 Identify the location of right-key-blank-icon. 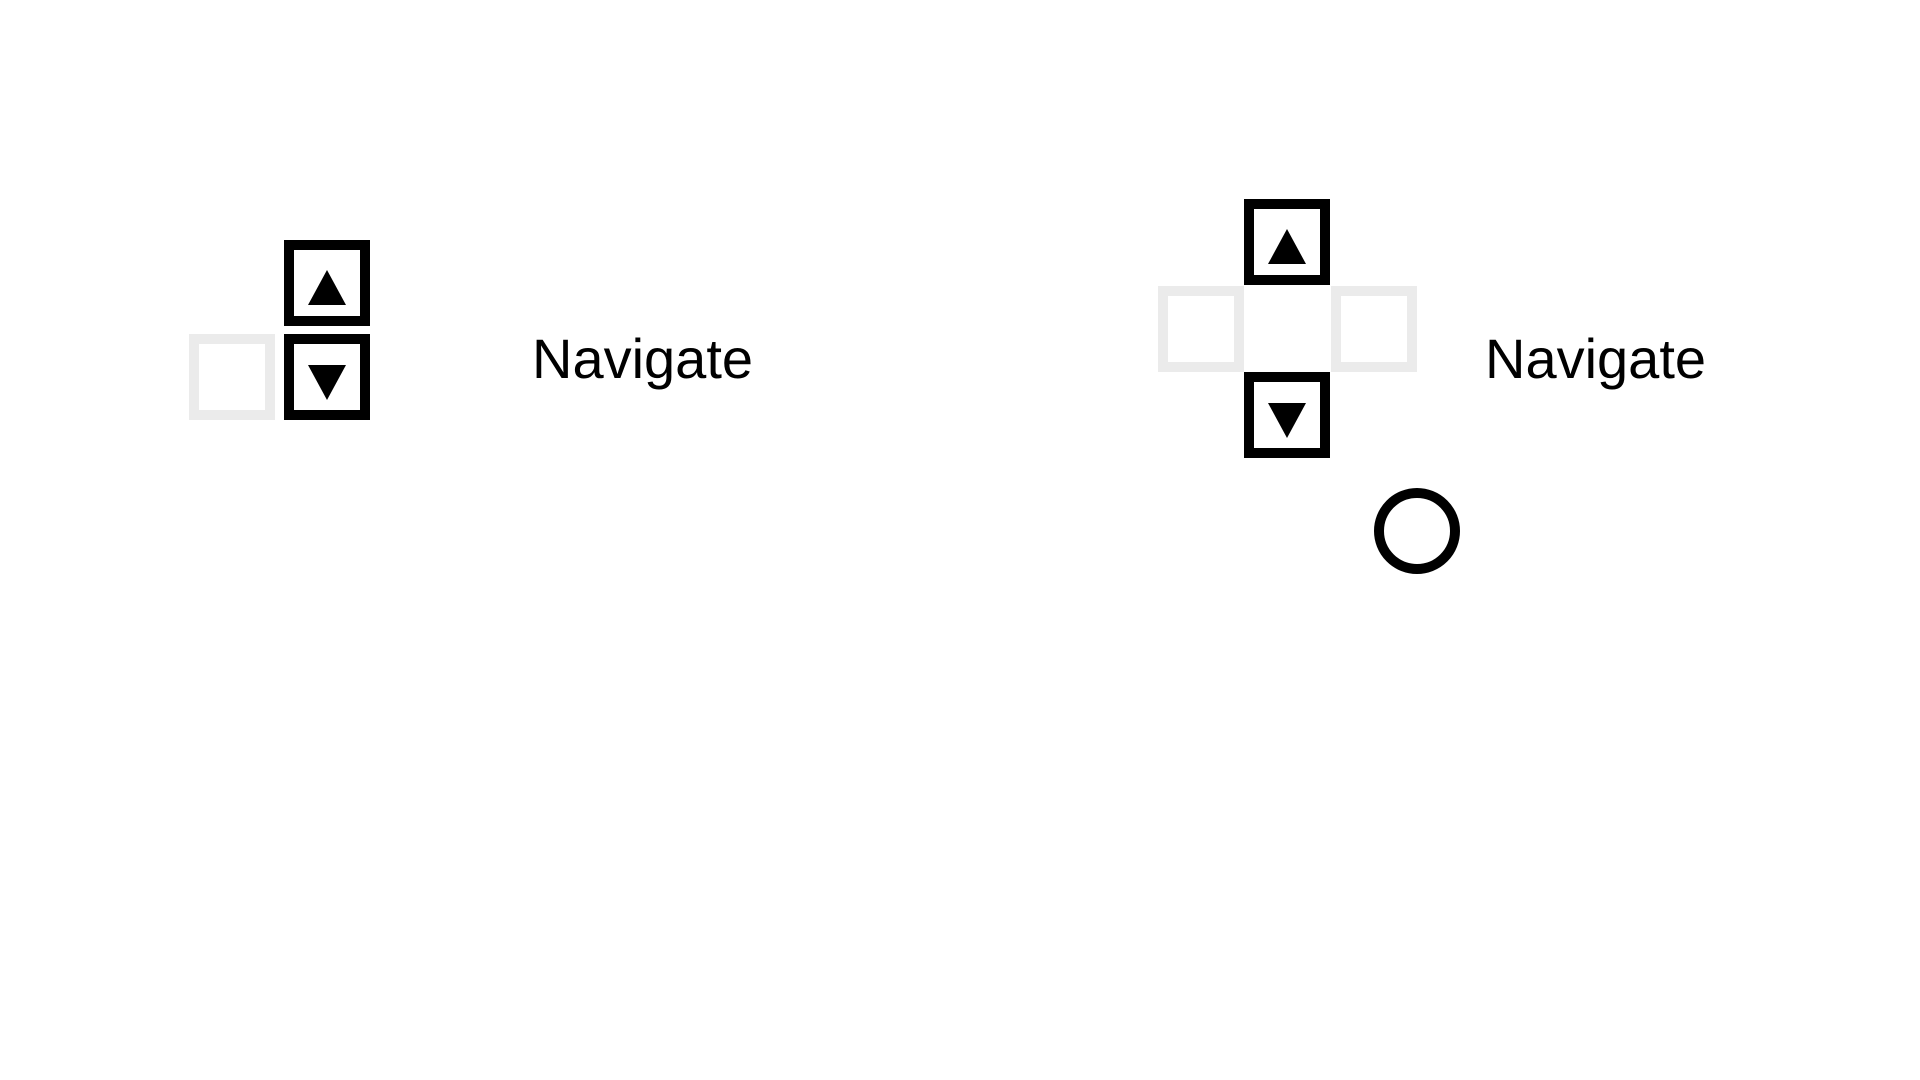
(1374, 329).